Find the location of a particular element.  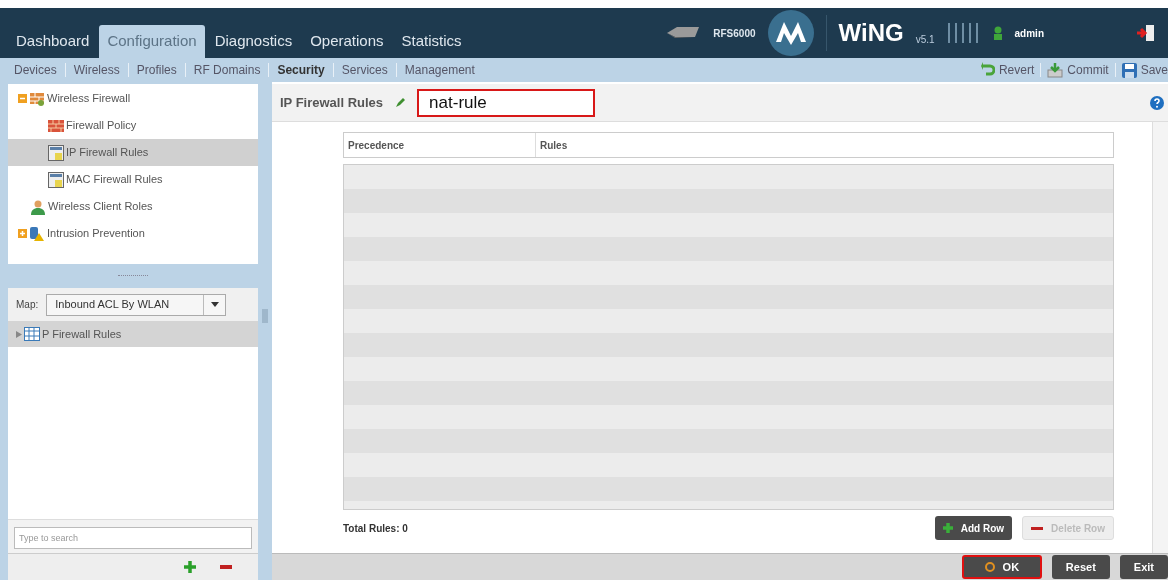

toolbar-button: Commit is located at coordinates (1078, 70).